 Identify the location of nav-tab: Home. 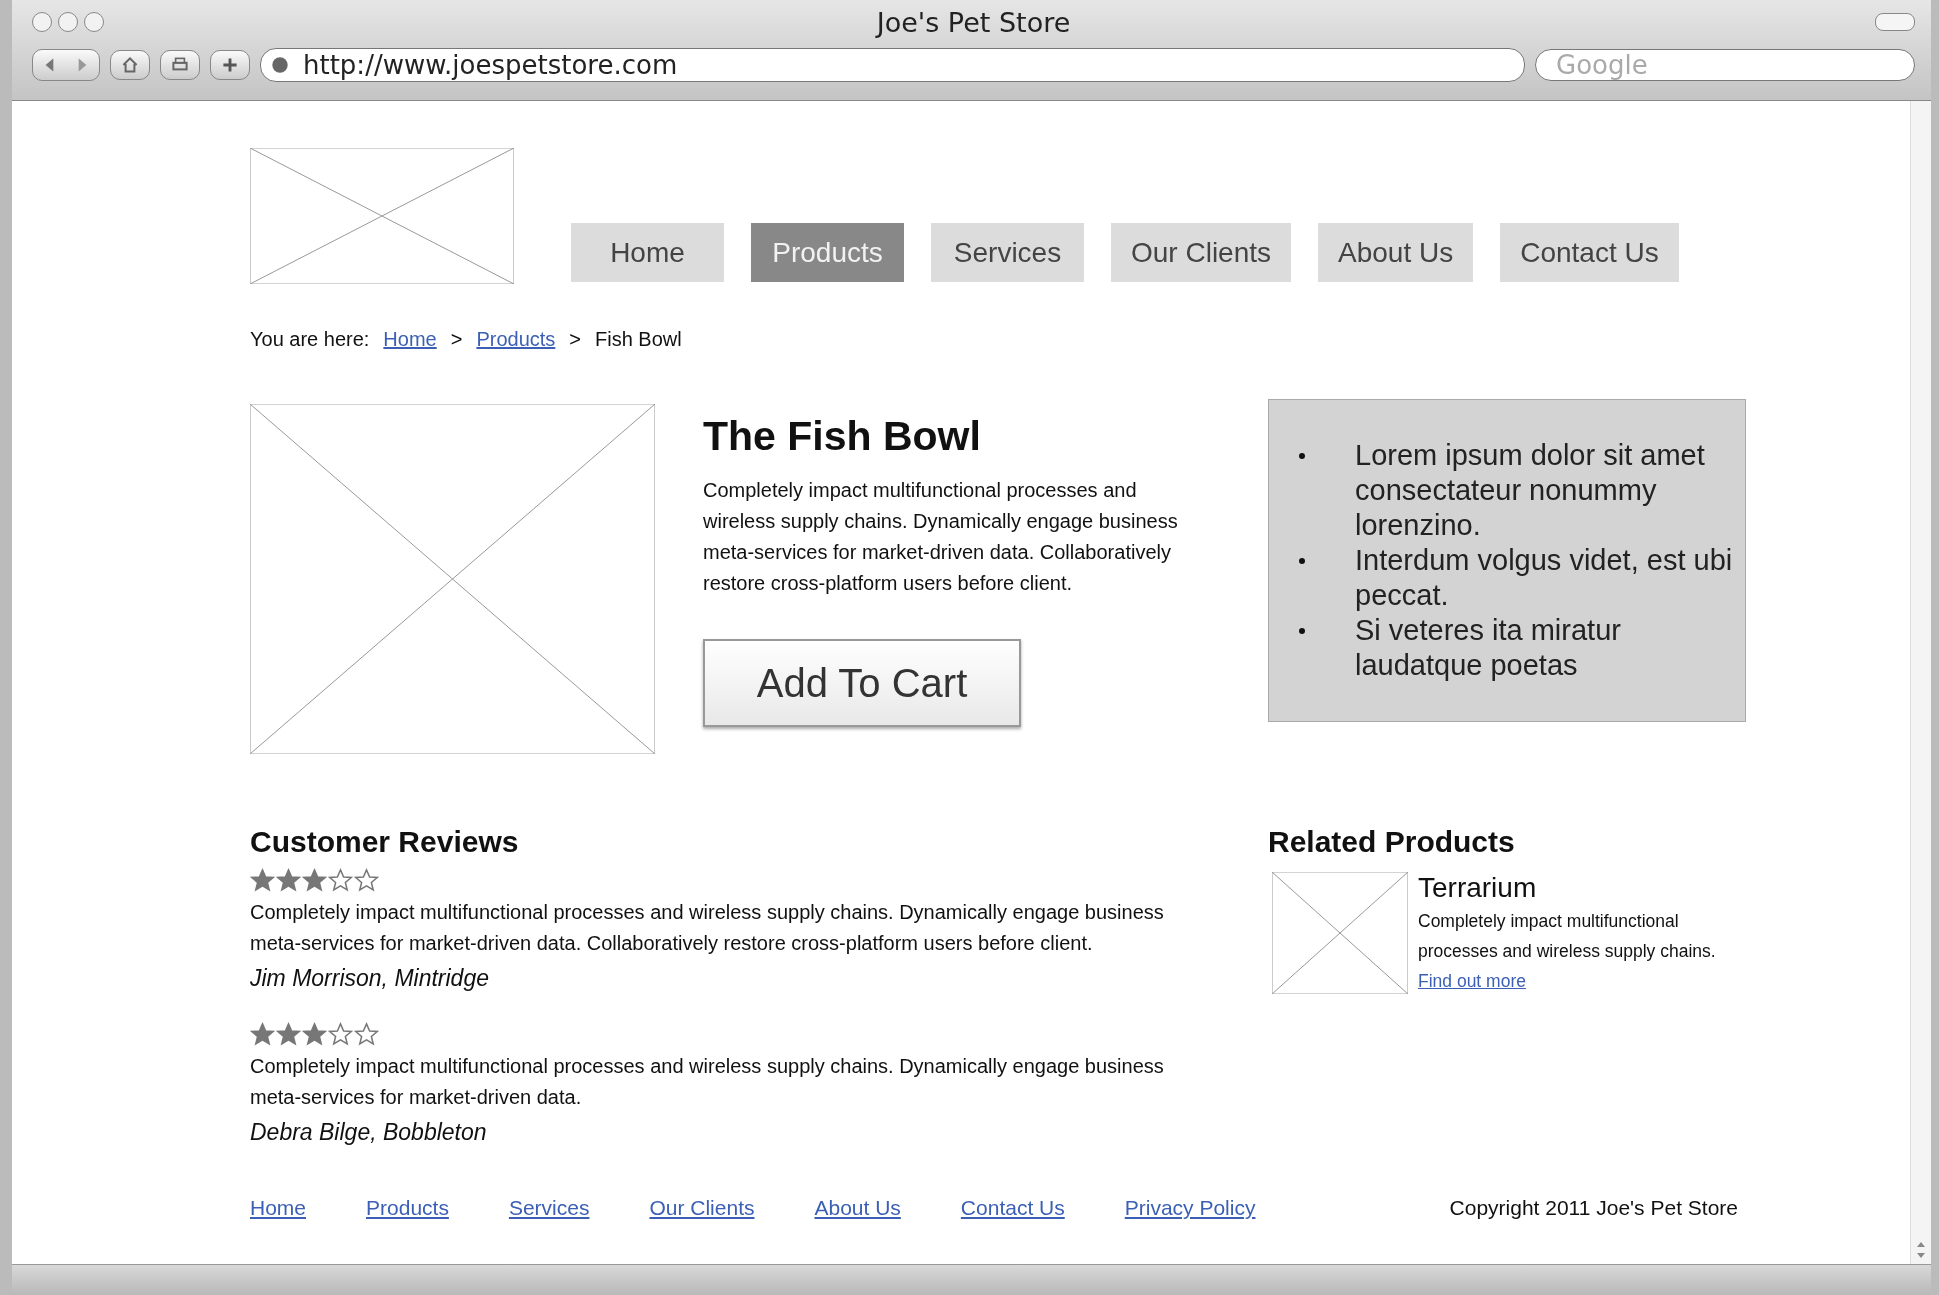
(647, 252).